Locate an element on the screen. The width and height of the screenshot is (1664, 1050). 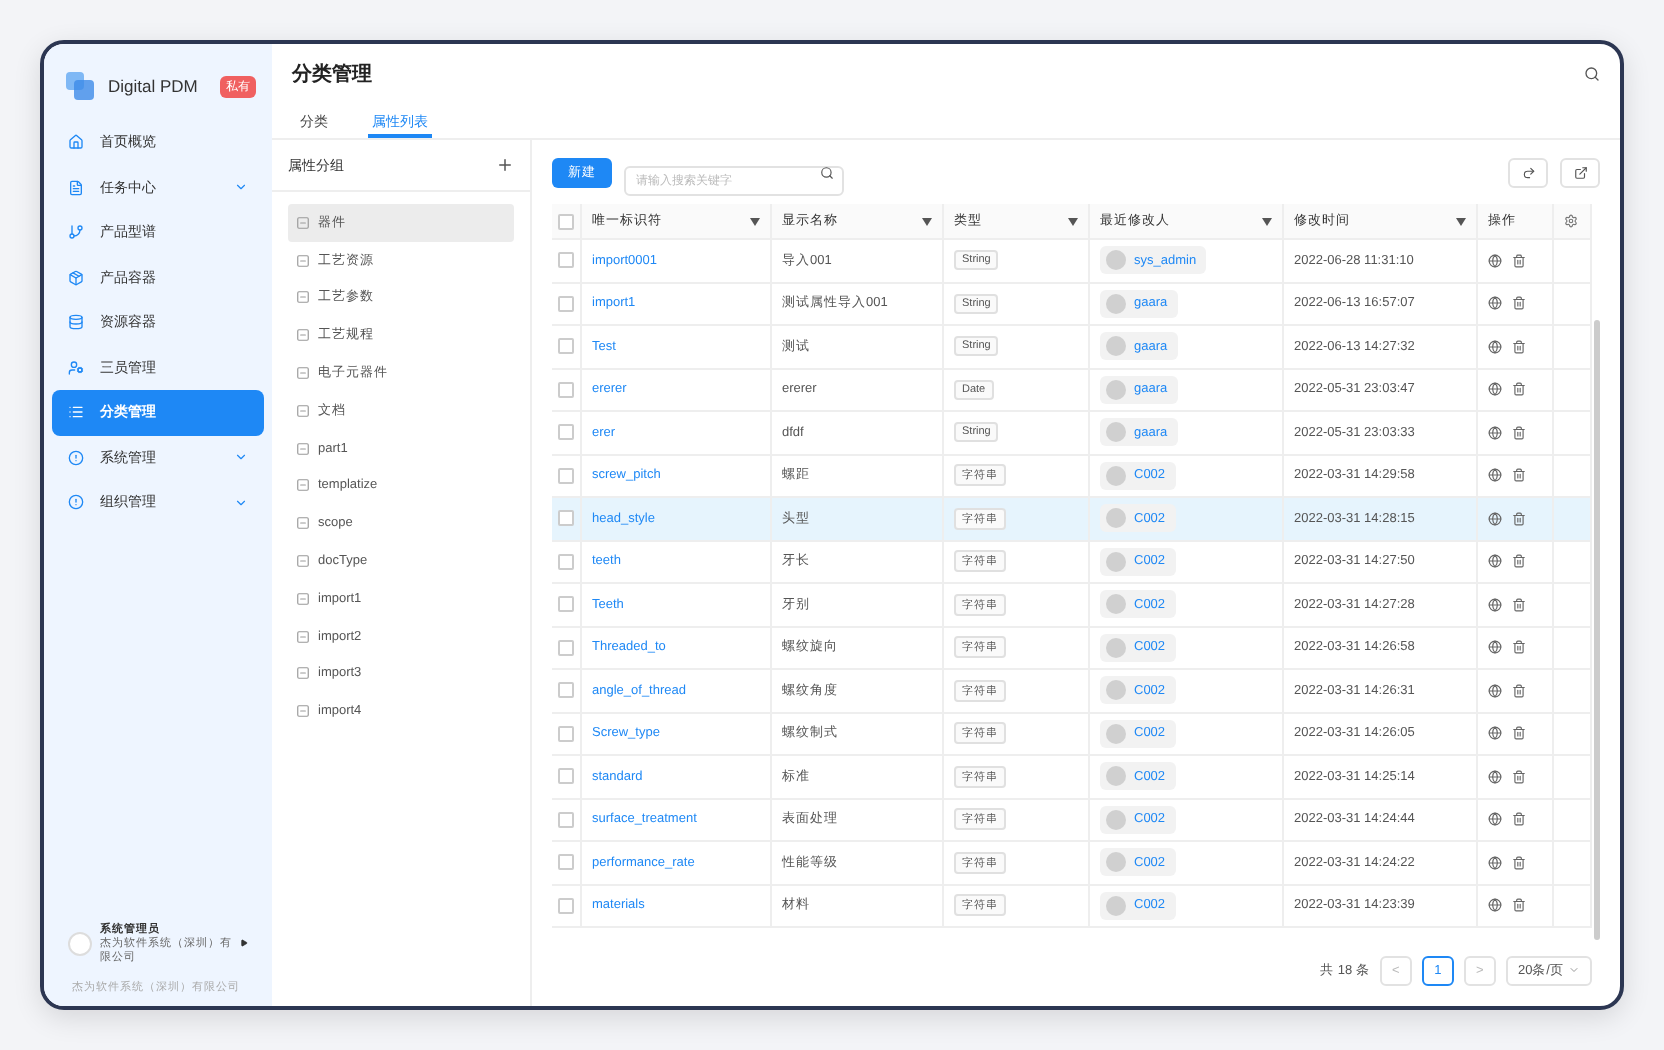
scrollbar is located at coordinates (1597, 630).